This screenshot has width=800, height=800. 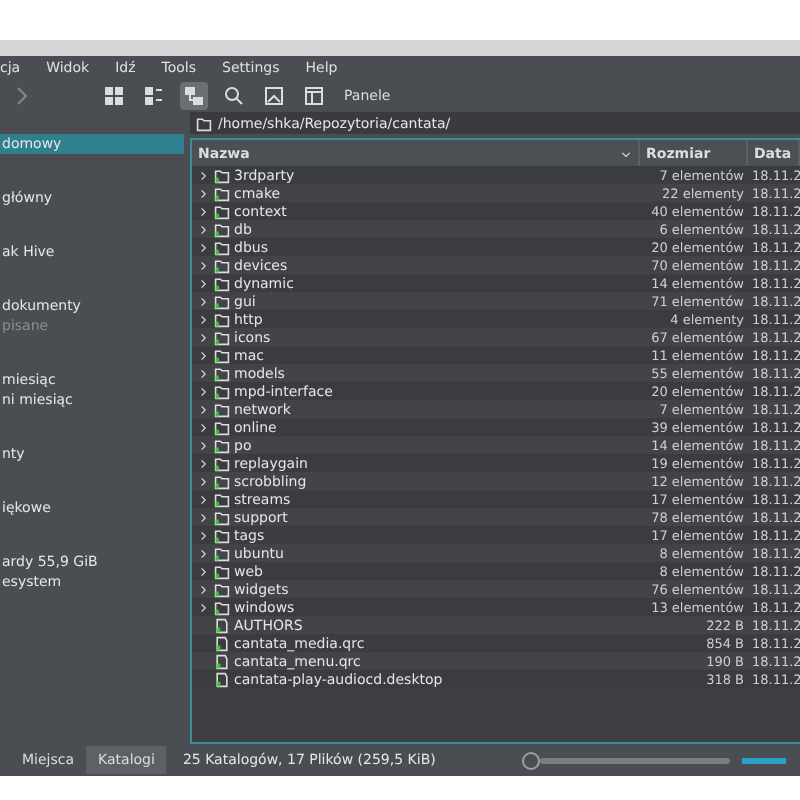 I want to click on window-icon, so click(x=314, y=96).